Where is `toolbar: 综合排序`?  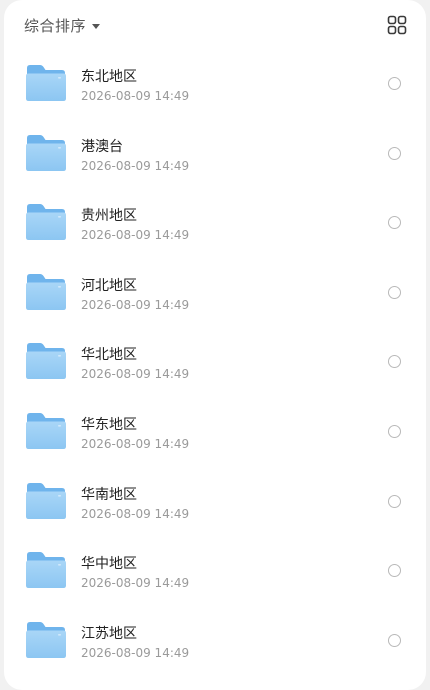 toolbar: 综合排序 is located at coordinates (215, 25).